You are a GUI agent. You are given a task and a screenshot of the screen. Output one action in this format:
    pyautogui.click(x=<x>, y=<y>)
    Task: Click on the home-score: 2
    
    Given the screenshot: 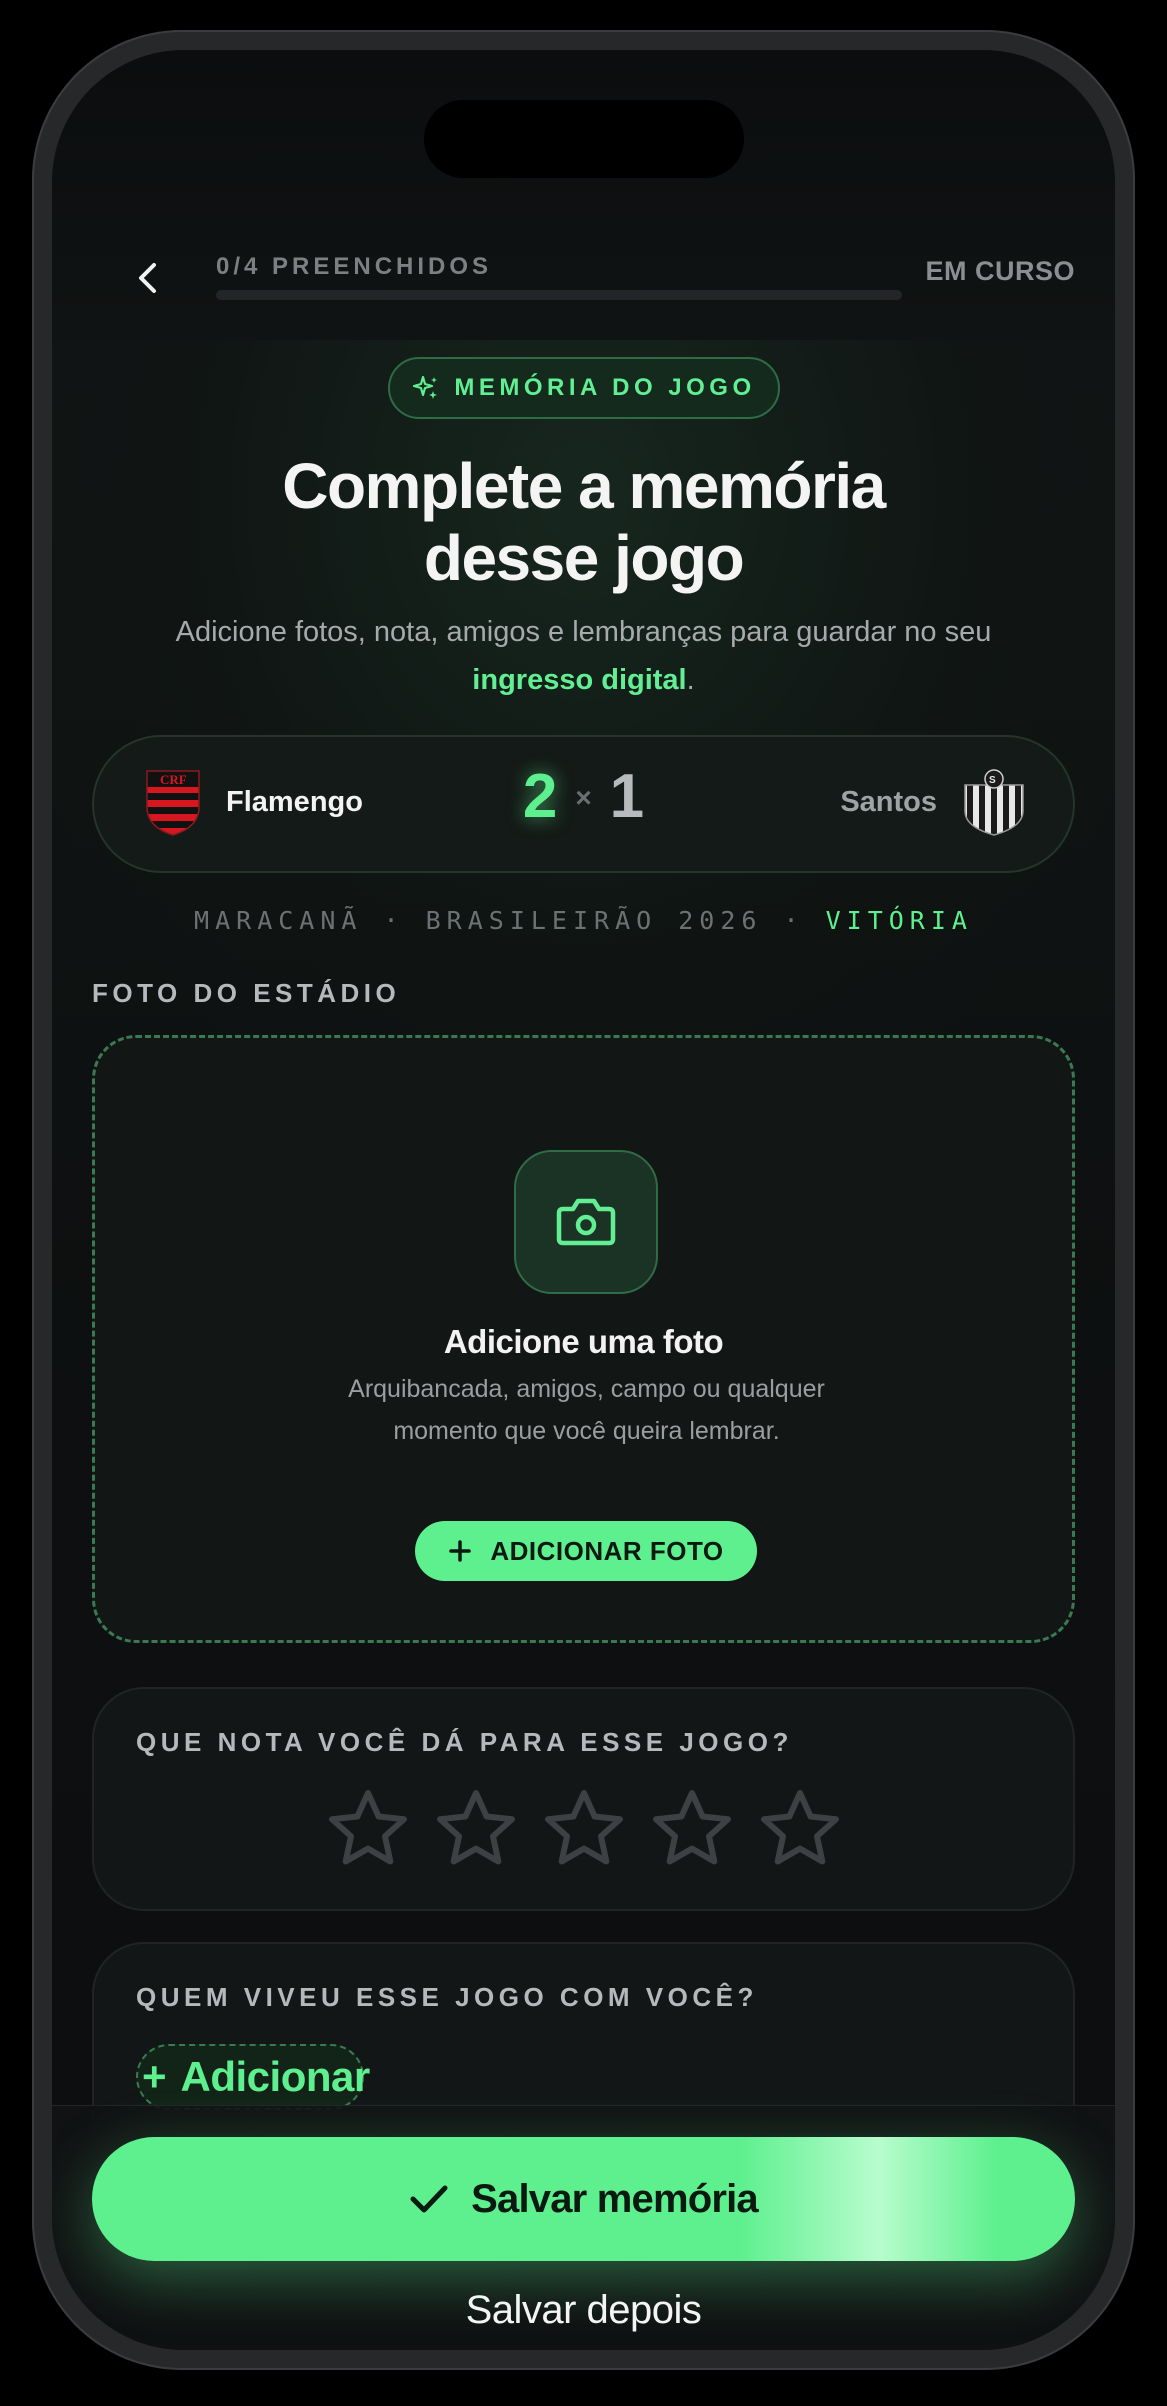 What is the action you would take?
    pyautogui.click(x=540, y=796)
    